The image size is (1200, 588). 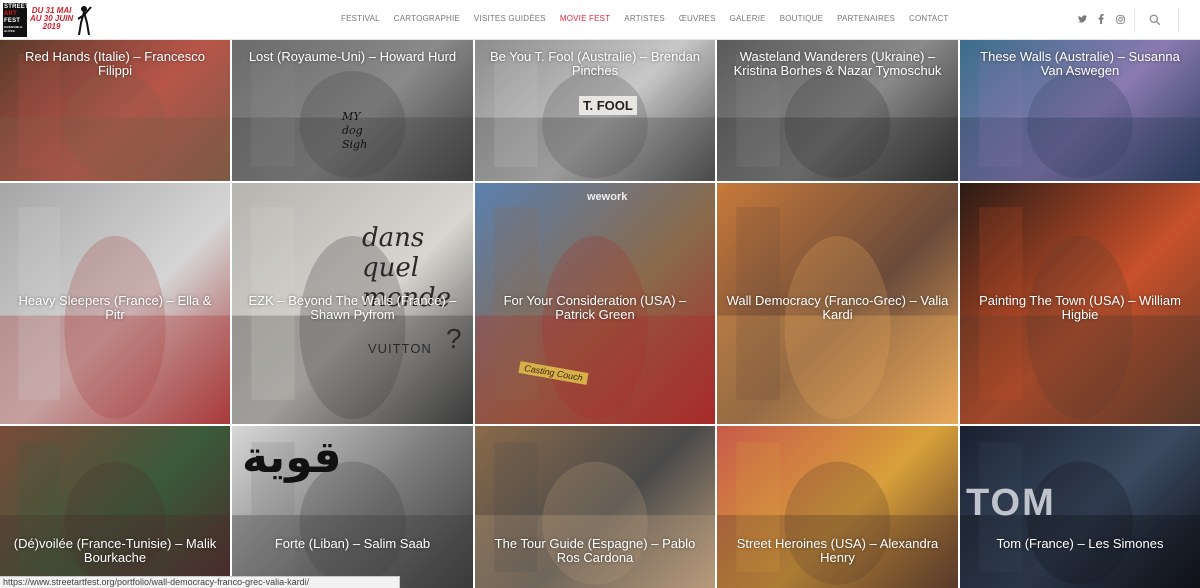 What do you see at coordinates (355, 130) in the screenshot?
I see `artwork-text: MY dog Sigh` at bounding box center [355, 130].